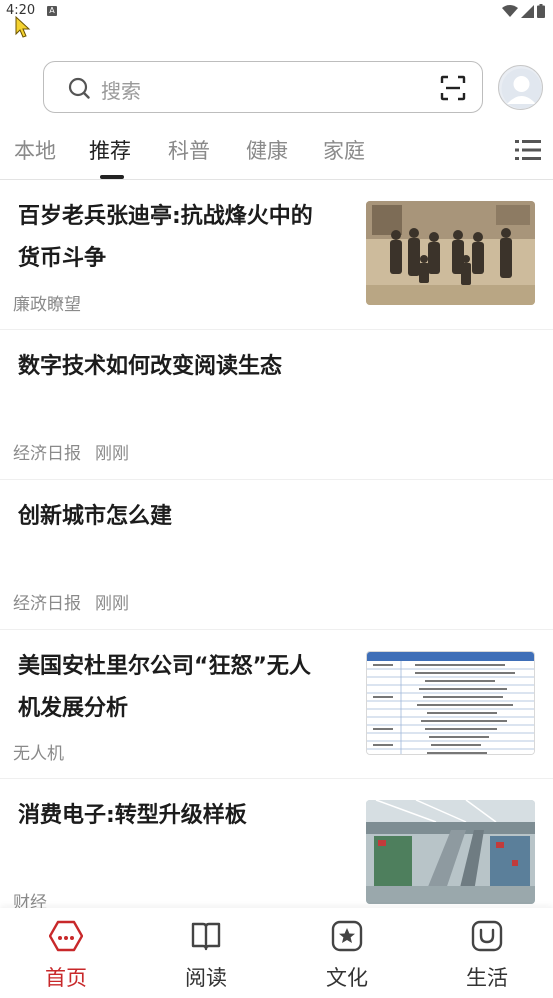 The image size is (553, 998). Describe the element at coordinates (66, 978) in the screenshot. I see `nav-home-label: 首页` at that location.